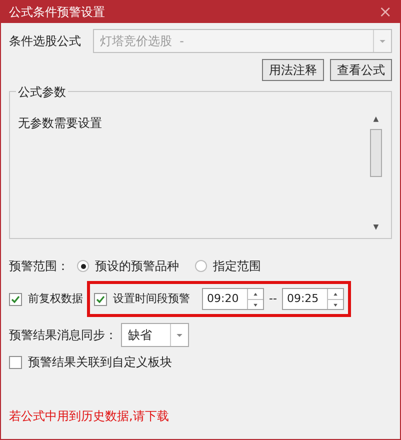  What do you see at coordinates (128, 266) in the screenshot?
I see `radio-option: 预设的预警品种` at bounding box center [128, 266].